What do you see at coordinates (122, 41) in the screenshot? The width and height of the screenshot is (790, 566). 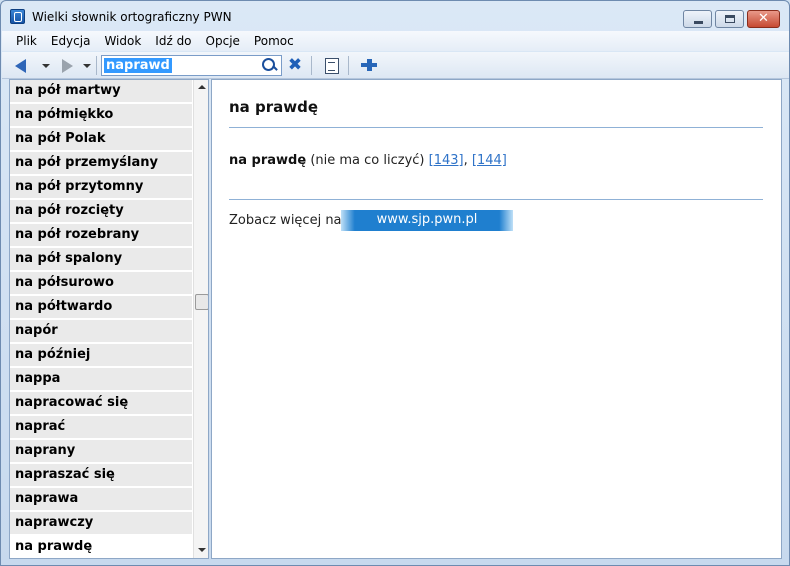 I see `menu-widok: Widok` at bounding box center [122, 41].